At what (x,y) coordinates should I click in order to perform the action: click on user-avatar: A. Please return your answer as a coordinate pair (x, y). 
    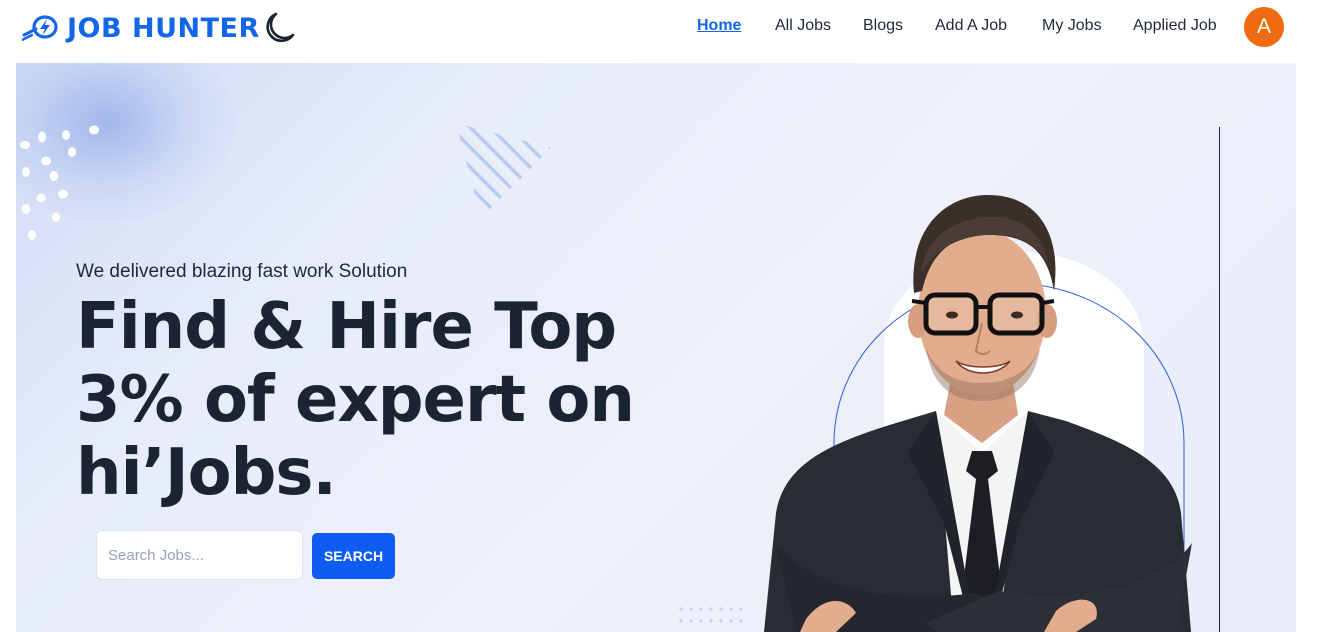
    Looking at the image, I should click on (1264, 27).